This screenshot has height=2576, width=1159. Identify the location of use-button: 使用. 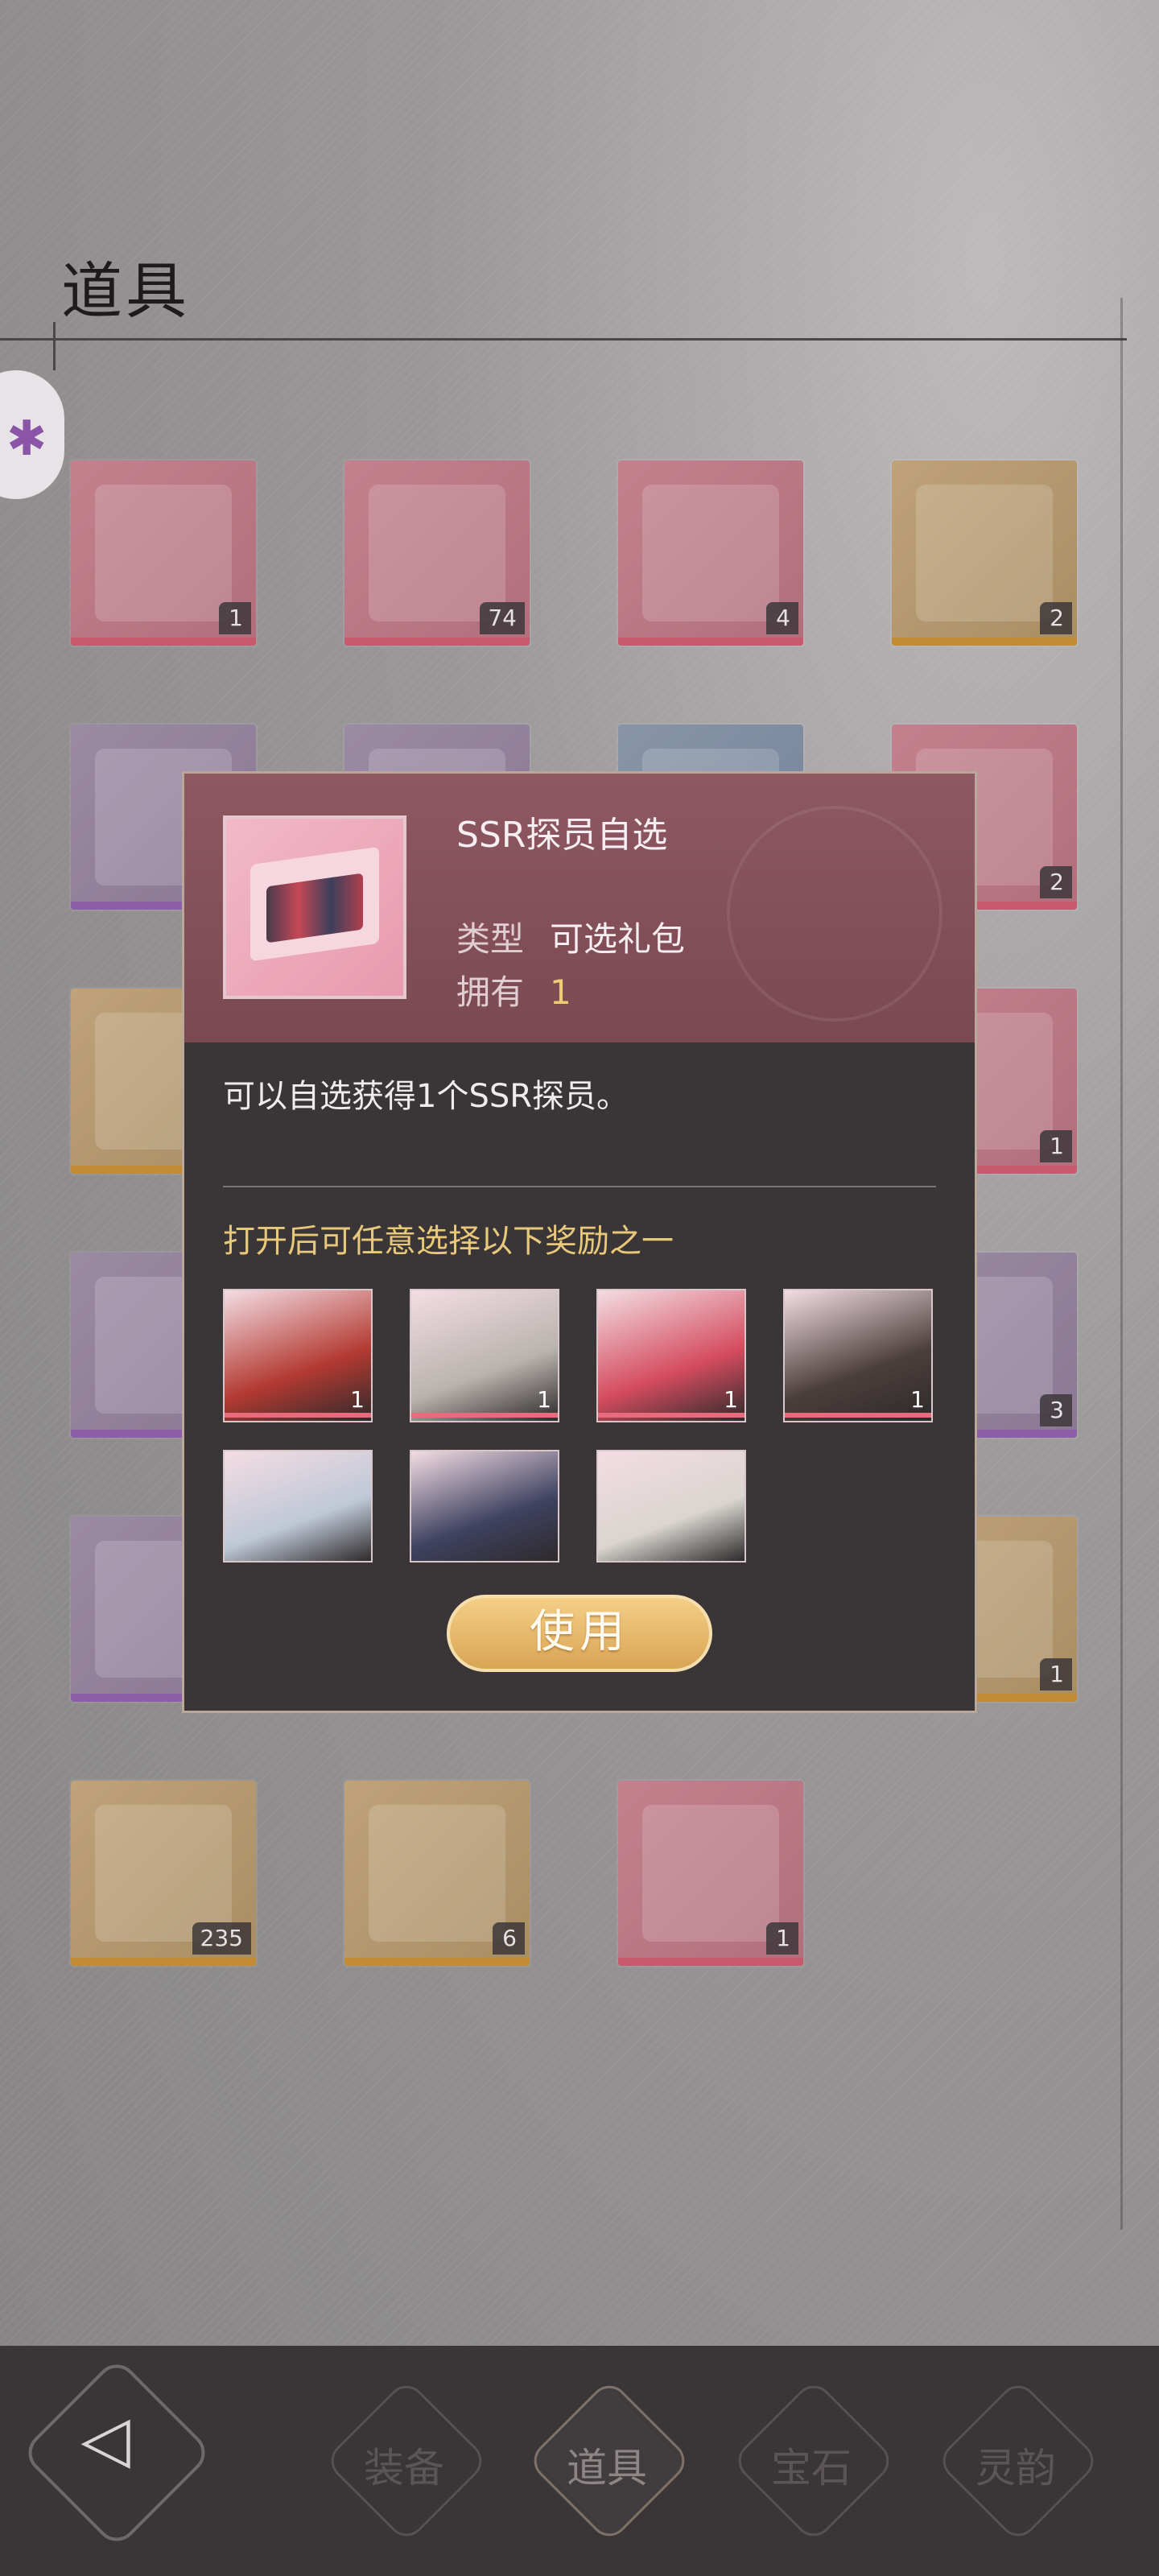
(579, 1633).